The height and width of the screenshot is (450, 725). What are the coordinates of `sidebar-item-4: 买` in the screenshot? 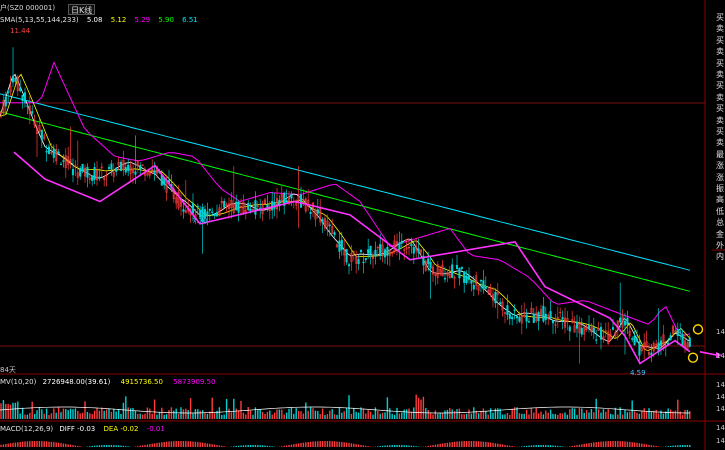 It's located at (720, 63).